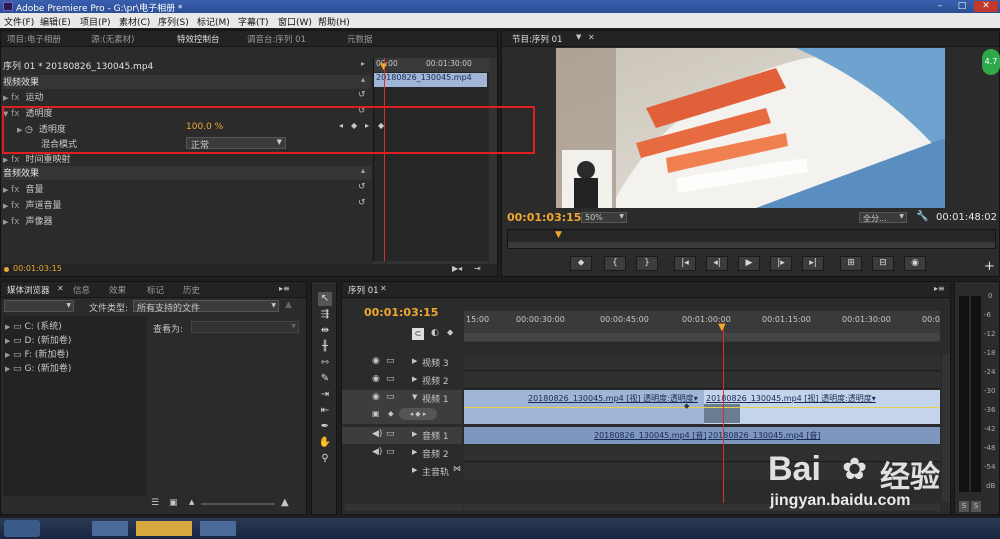 The image size is (1000, 539). What do you see at coordinates (325, 299) in the screenshot?
I see `selection-tool-icon: ↖` at bounding box center [325, 299].